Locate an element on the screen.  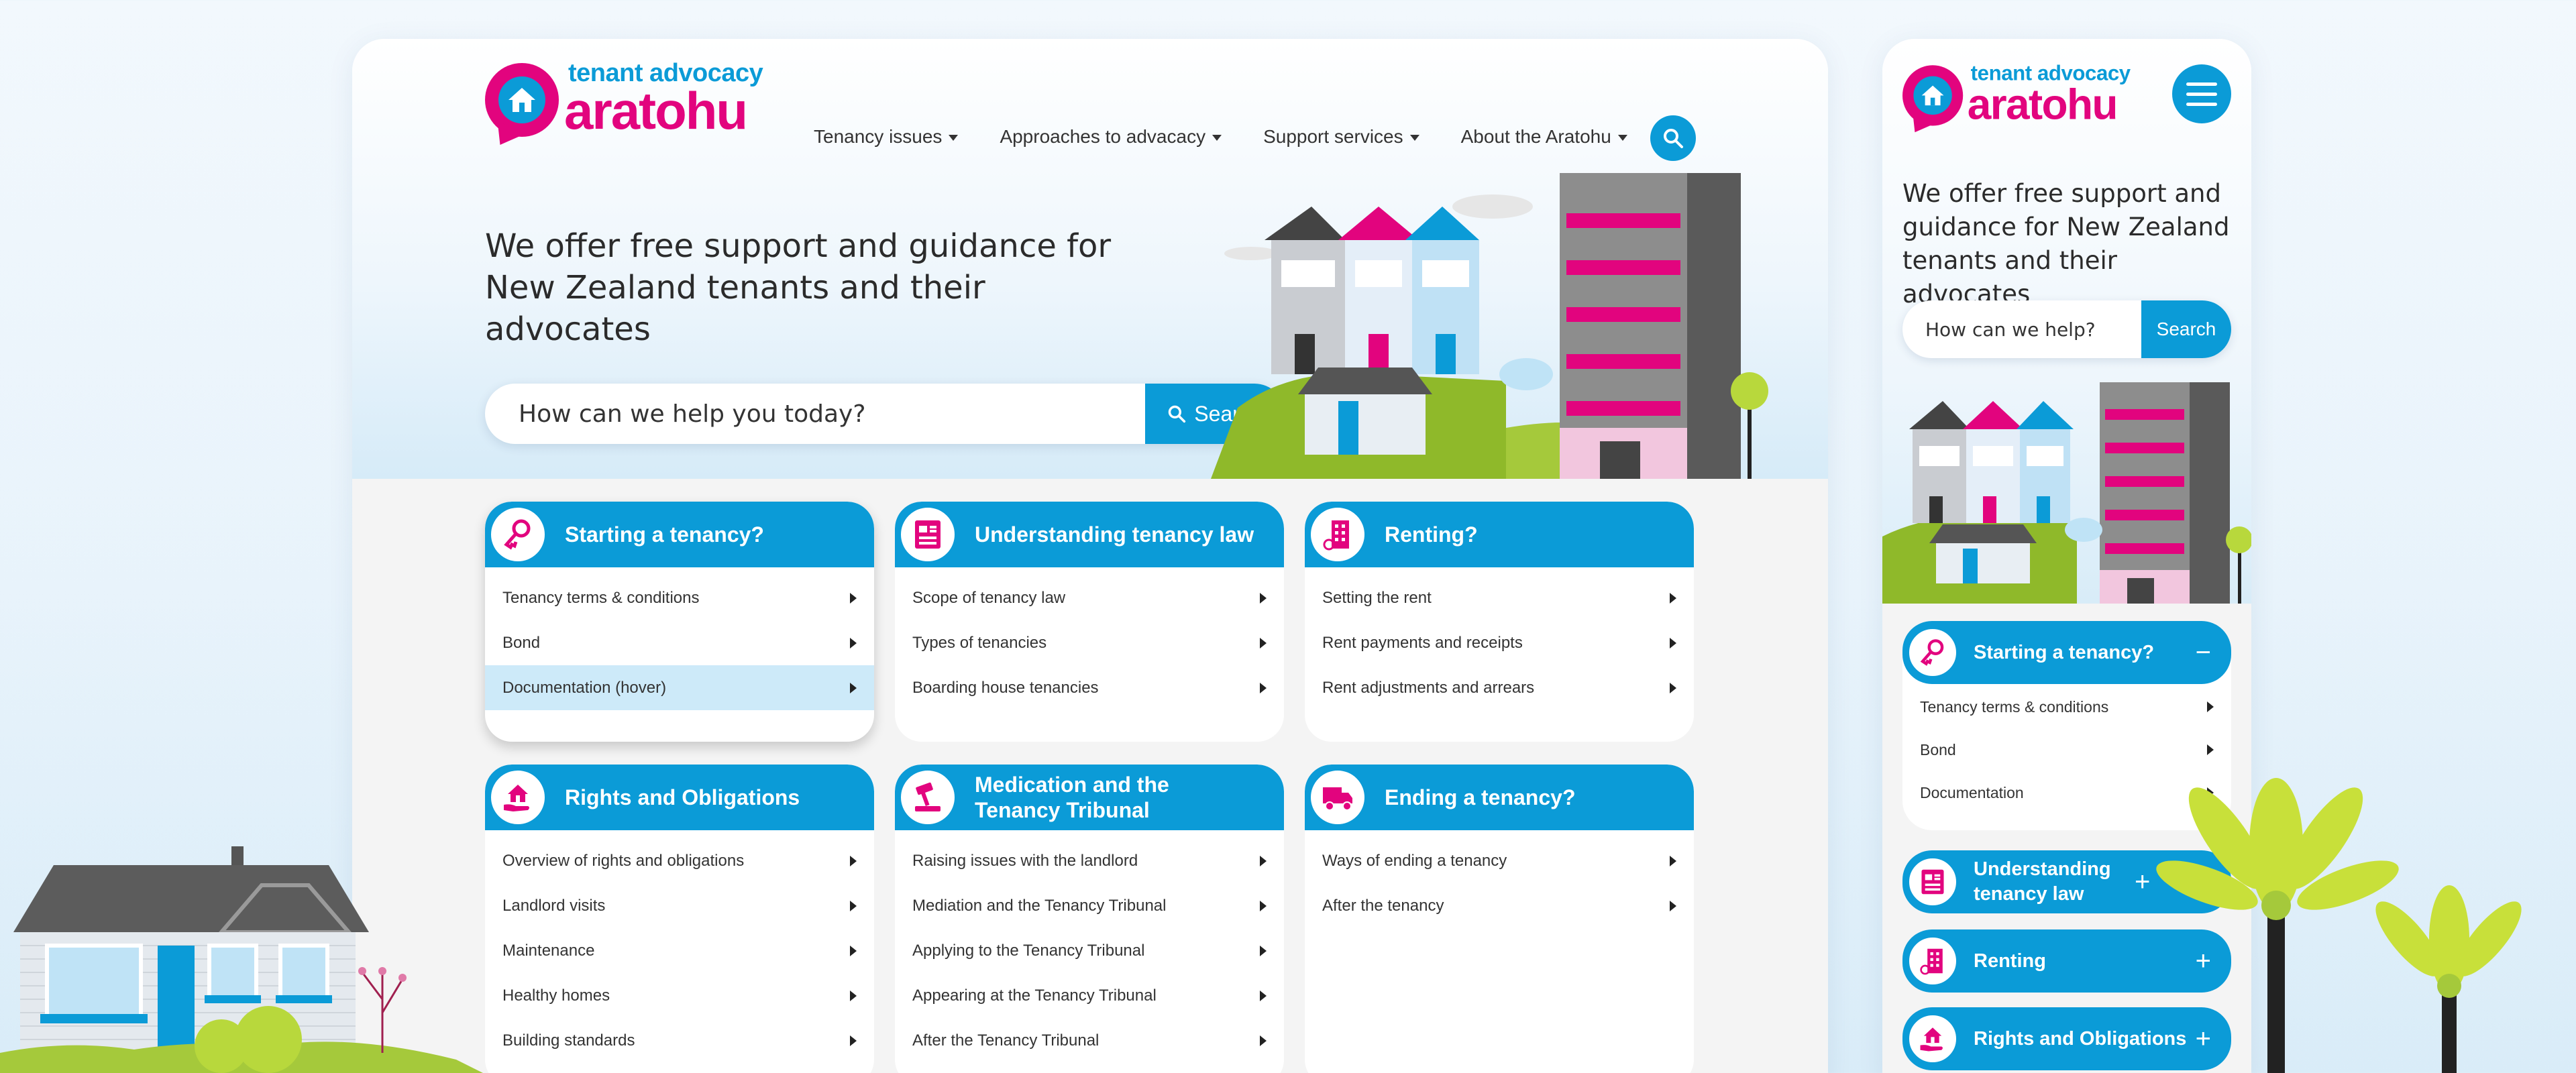
list-item: Ways of ending a tenancy is located at coordinates (1499, 860).